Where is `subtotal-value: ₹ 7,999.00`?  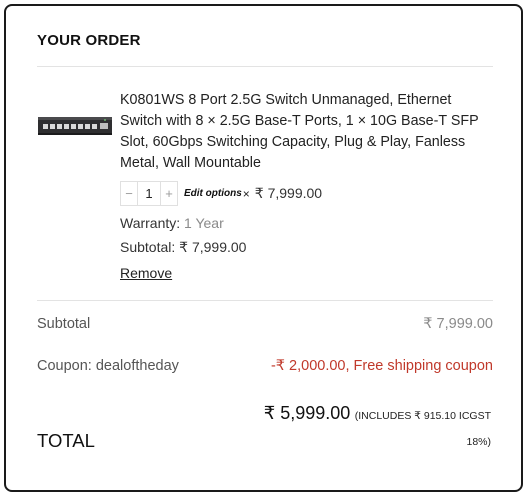
subtotal-value: ₹ 7,999.00 is located at coordinates (458, 324).